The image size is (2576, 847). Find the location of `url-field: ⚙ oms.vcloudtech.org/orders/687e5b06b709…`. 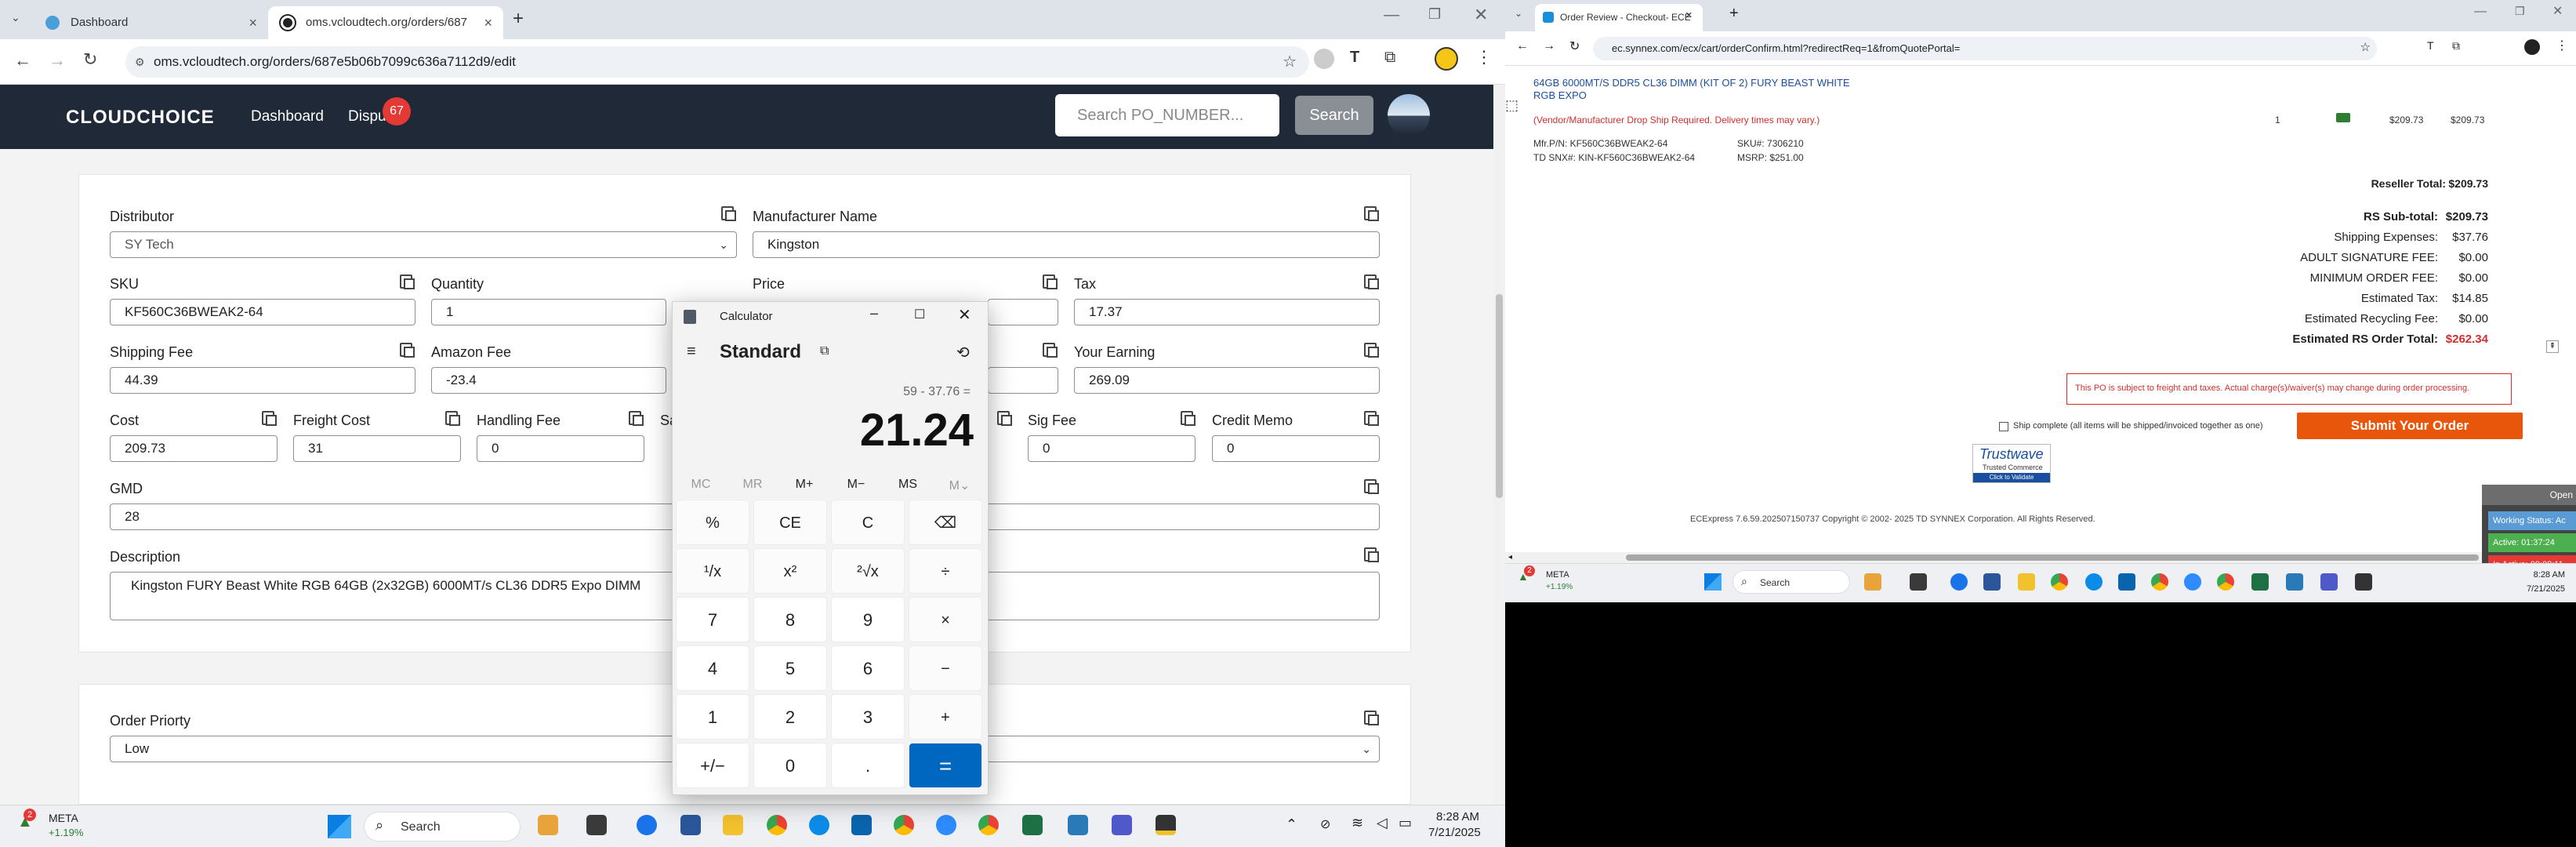

url-field: ⚙ oms.vcloudtech.org/orders/687e5b06b709… is located at coordinates (717, 62).